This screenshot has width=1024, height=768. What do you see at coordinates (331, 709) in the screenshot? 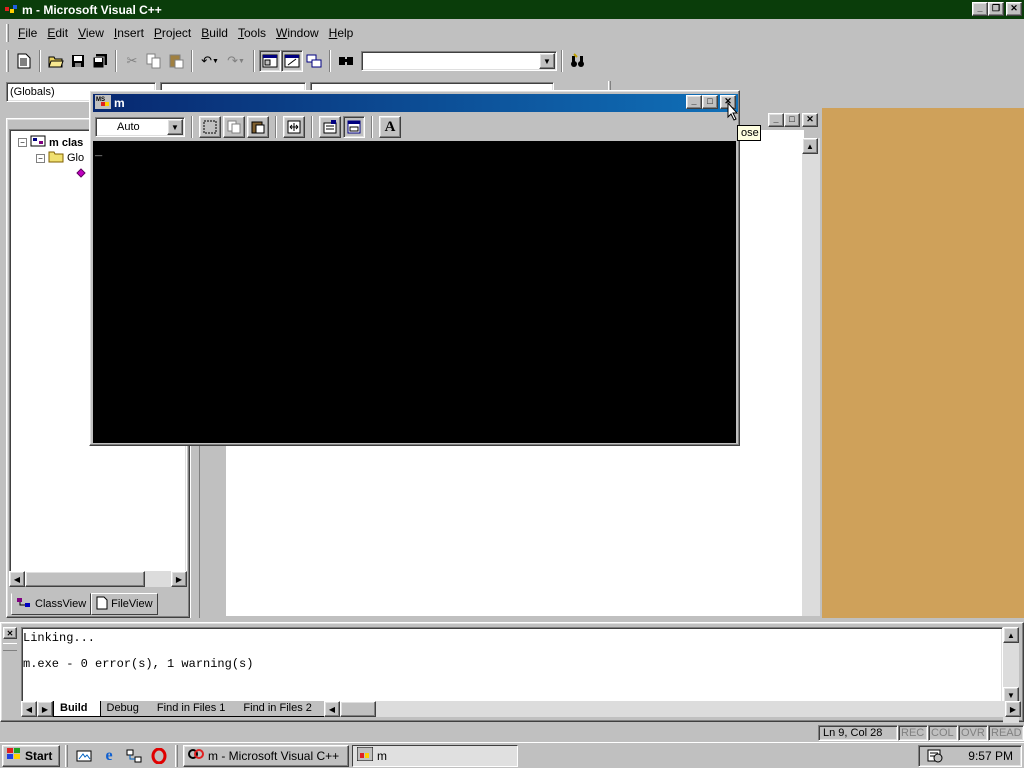
I see `hscroll-left-icon: ◀` at bounding box center [331, 709].